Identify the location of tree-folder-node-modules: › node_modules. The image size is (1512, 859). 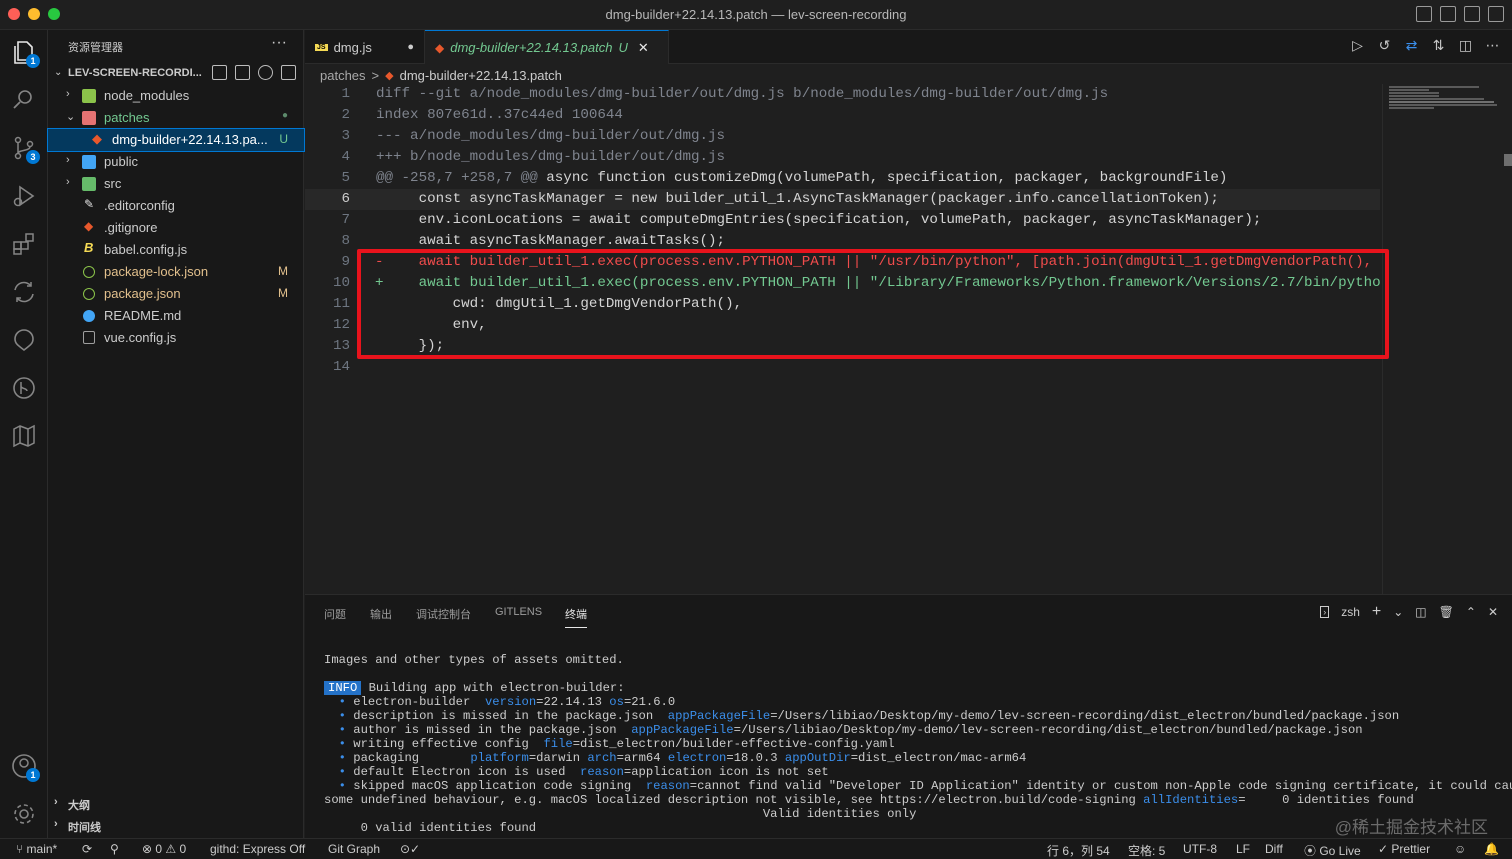
(176, 96).